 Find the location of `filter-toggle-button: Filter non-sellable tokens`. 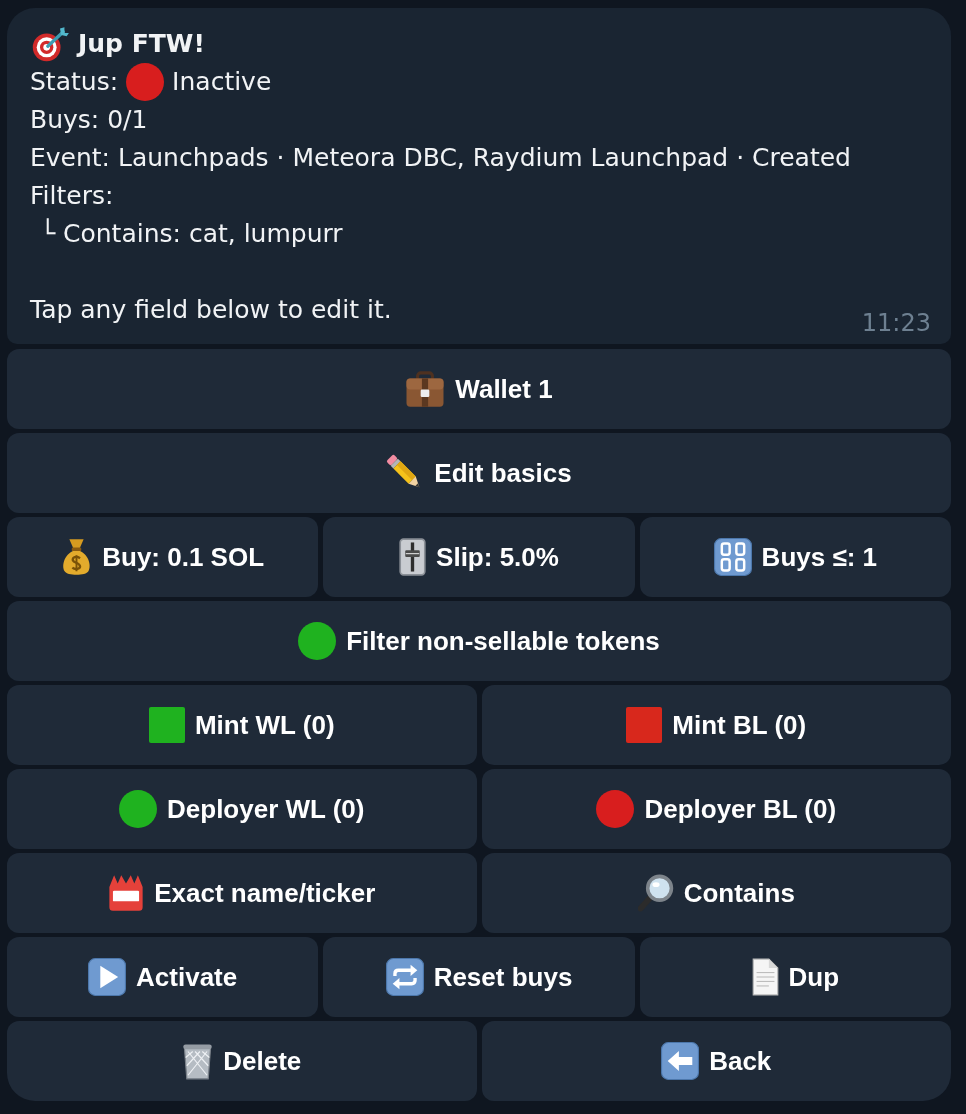

filter-toggle-button: Filter non-sellable tokens is located at coordinates (479, 641).